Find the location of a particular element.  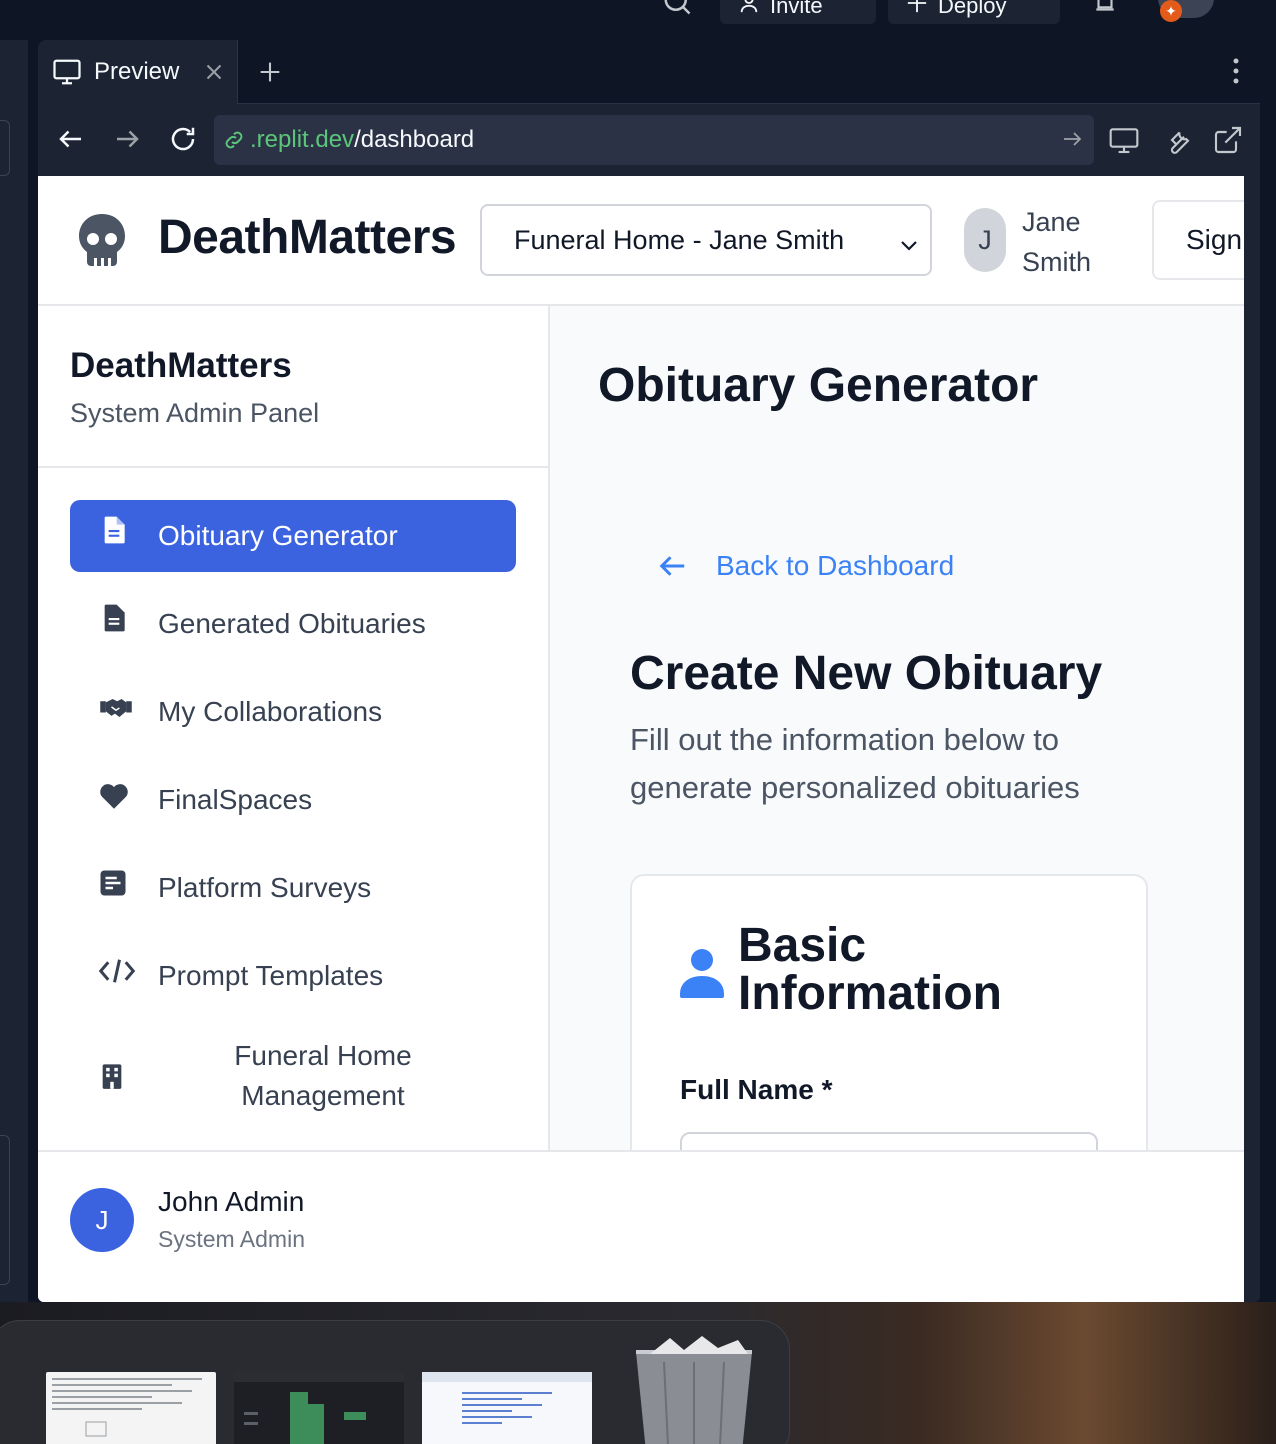

skull-logo-icon is located at coordinates (102, 241).